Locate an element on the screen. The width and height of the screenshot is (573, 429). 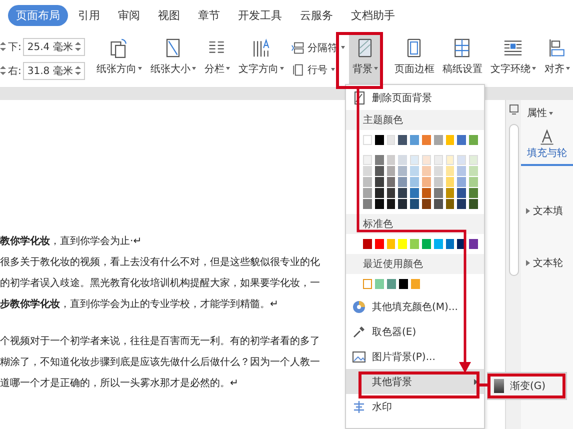
menu-item: 取色器(E) is located at coordinates (415, 331).